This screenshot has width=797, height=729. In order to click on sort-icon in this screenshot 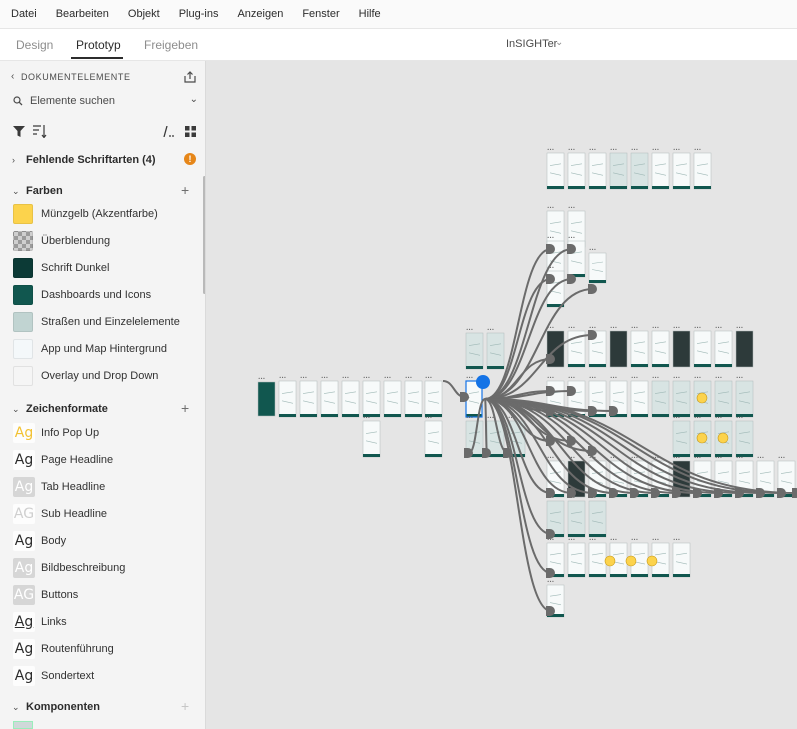, I will do `click(40, 131)`.